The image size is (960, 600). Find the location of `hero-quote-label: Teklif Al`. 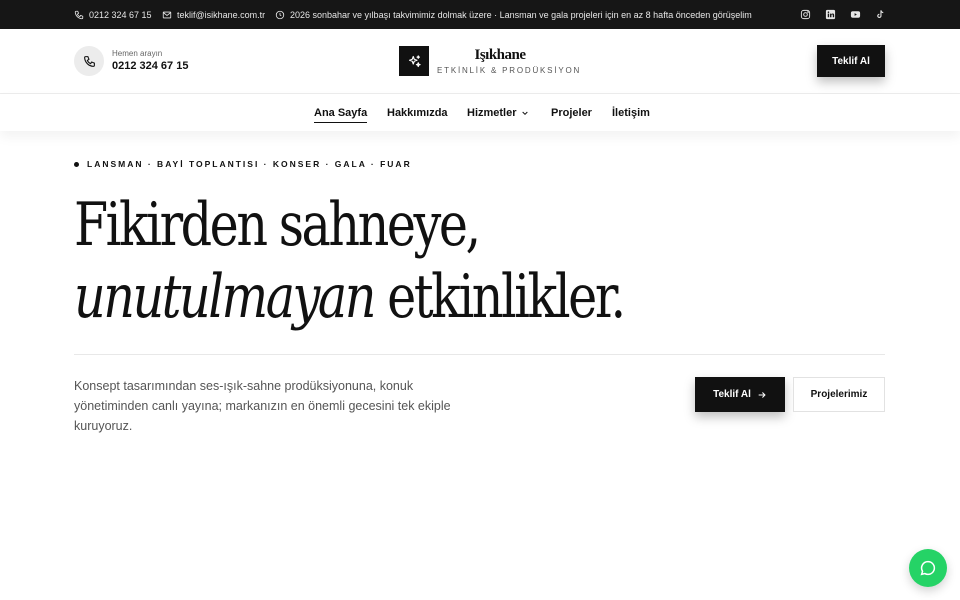

hero-quote-label: Teklif Al is located at coordinates (732, 394).